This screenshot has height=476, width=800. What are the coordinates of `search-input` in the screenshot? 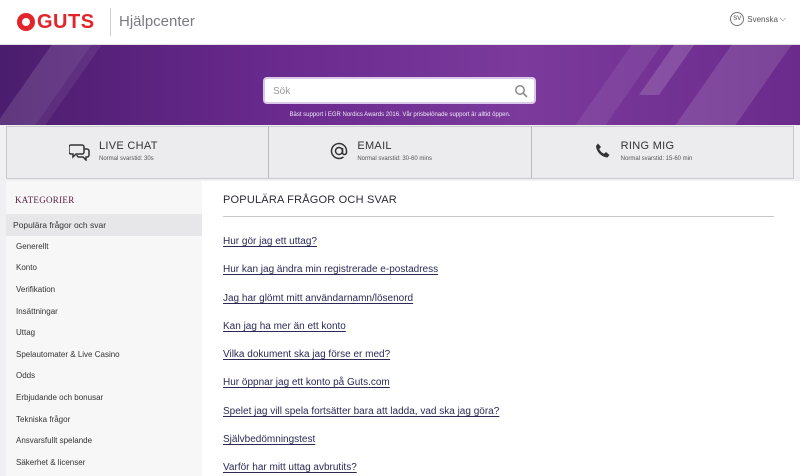 It's located at (388, 91).